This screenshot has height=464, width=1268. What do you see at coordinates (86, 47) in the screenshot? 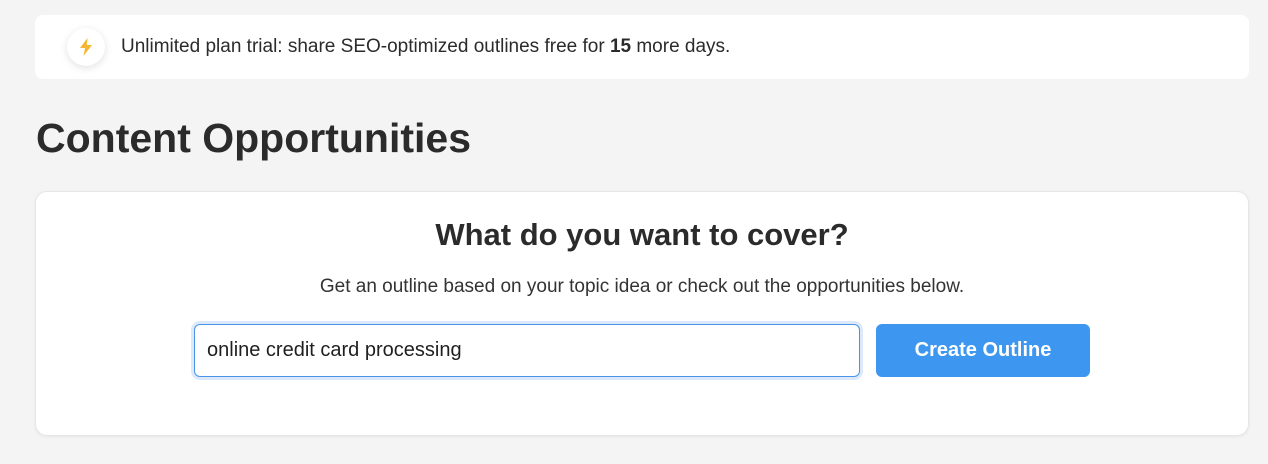
I see `lightning-bolt-icon` at bounding box center [86, 47].